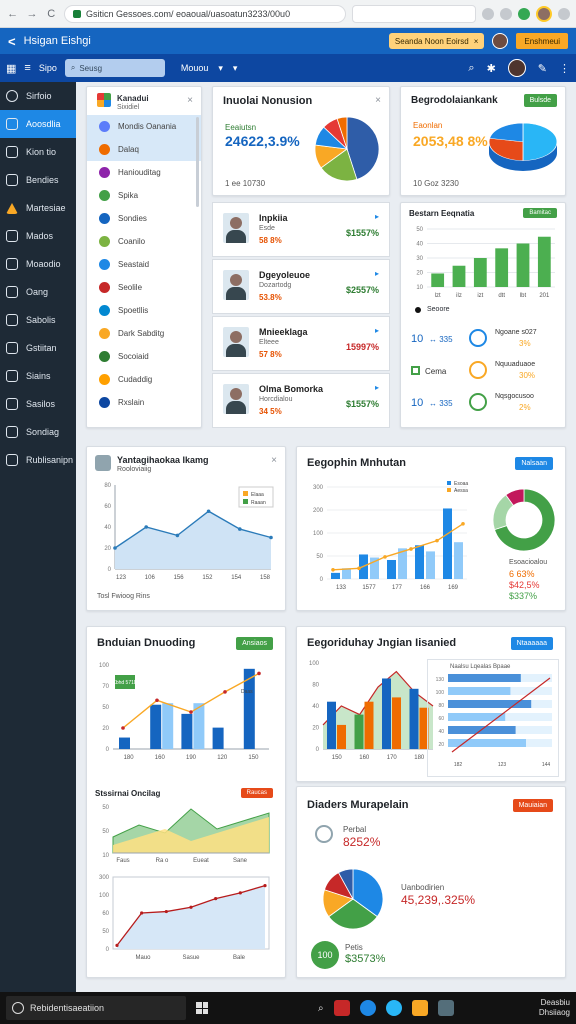  I want to click on person-card: Mnieeklaga Elteee 57 8% ▸ 15997%, so click(301, 343).